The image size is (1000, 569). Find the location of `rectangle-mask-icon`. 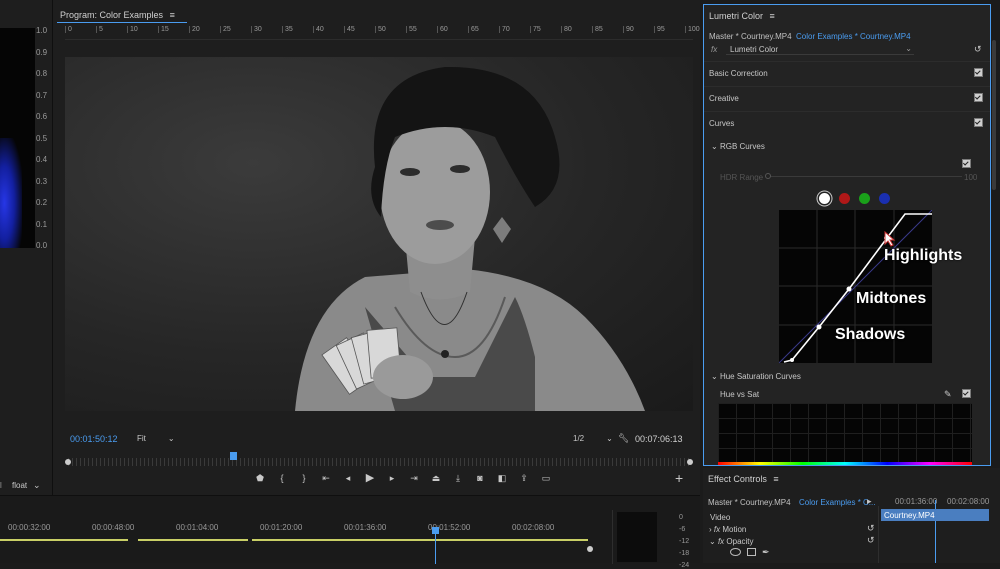

rectangle-mask-icon is located at coordinates (751, 552).